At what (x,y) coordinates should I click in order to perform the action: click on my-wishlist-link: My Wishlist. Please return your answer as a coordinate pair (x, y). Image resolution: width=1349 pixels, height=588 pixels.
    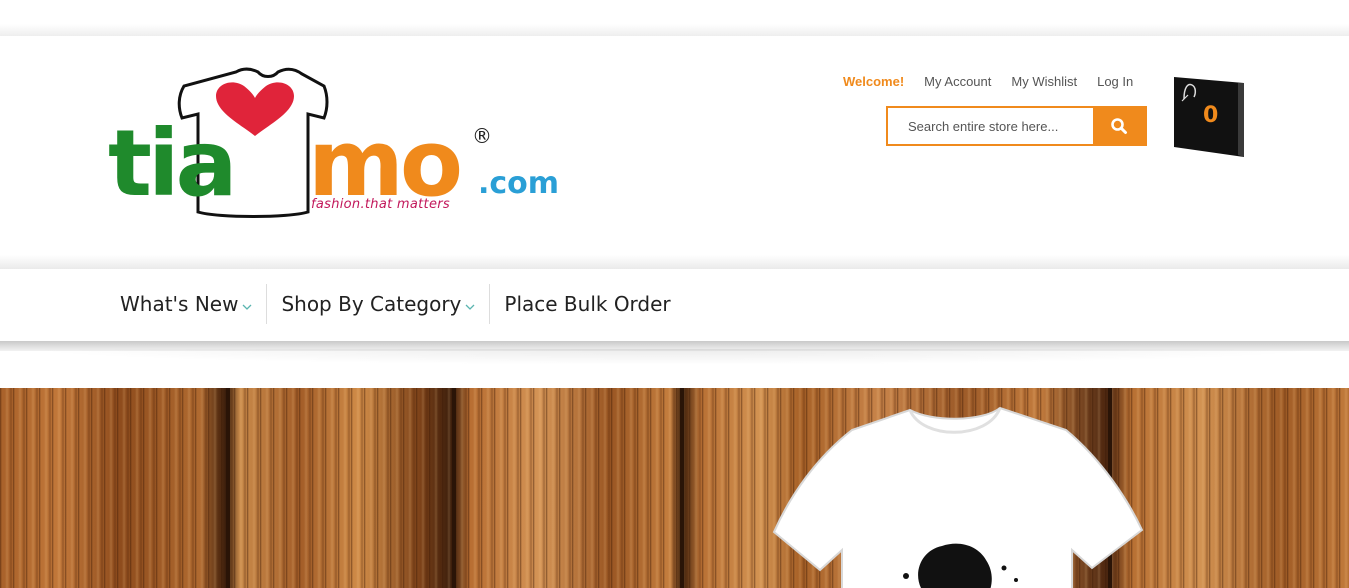
    Looking at the image, I should click on (1044, 81).